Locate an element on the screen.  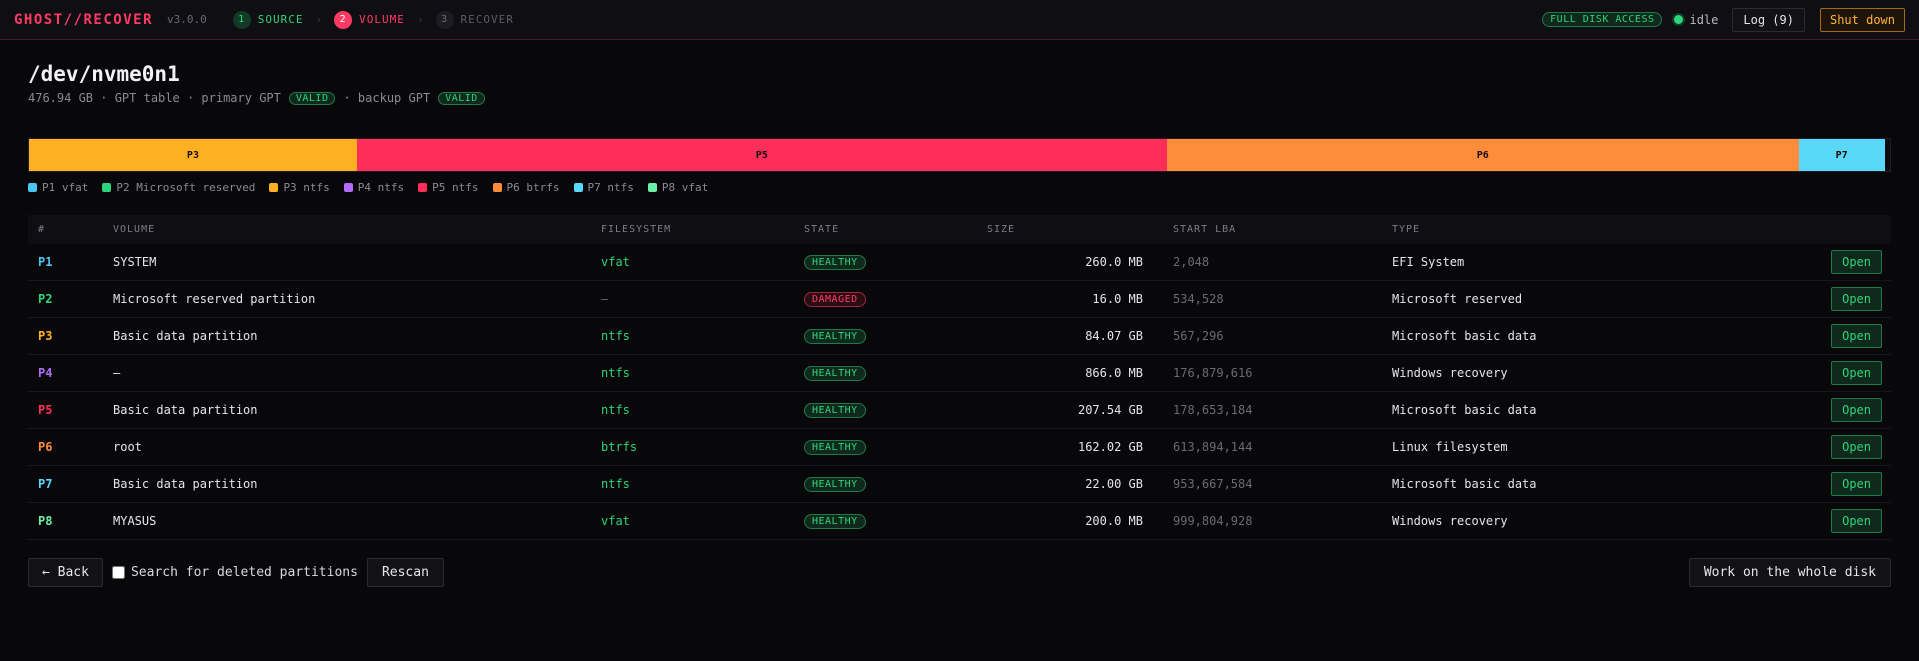
step-volume: 2 VOLUME is located at coordinates (369, 19).